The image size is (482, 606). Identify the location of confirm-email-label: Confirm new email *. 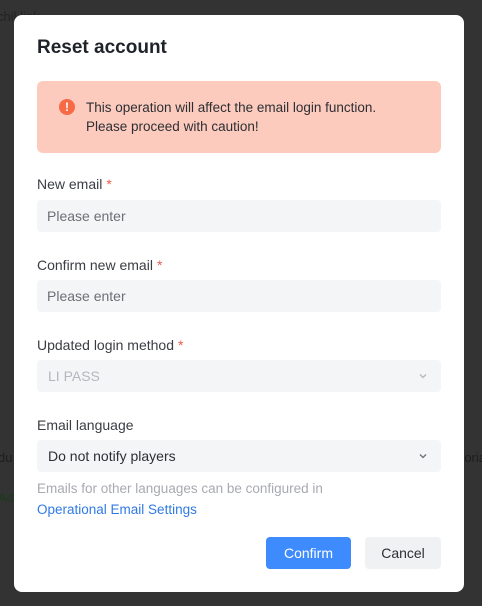
(99, 265).